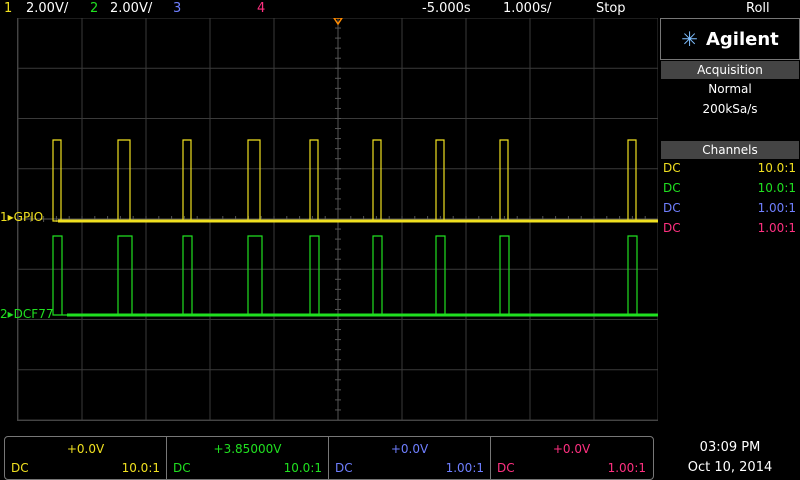 This screenshot has width=800, height=480. Describe the element at coordinates (94, 8) in the screenshot. I see `ch2-number: 2` at that location.